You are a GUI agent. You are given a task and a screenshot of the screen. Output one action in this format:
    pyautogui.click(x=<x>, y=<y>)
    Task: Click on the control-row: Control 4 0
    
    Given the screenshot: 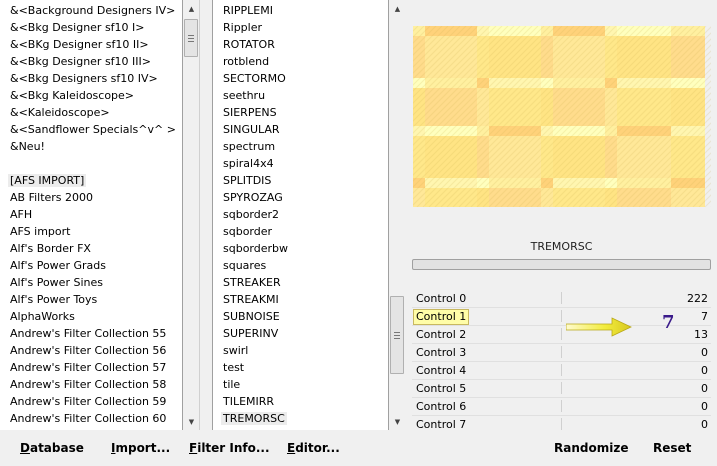 What is the action you would take?
    pyautogui.click(x=561, y=371)
    